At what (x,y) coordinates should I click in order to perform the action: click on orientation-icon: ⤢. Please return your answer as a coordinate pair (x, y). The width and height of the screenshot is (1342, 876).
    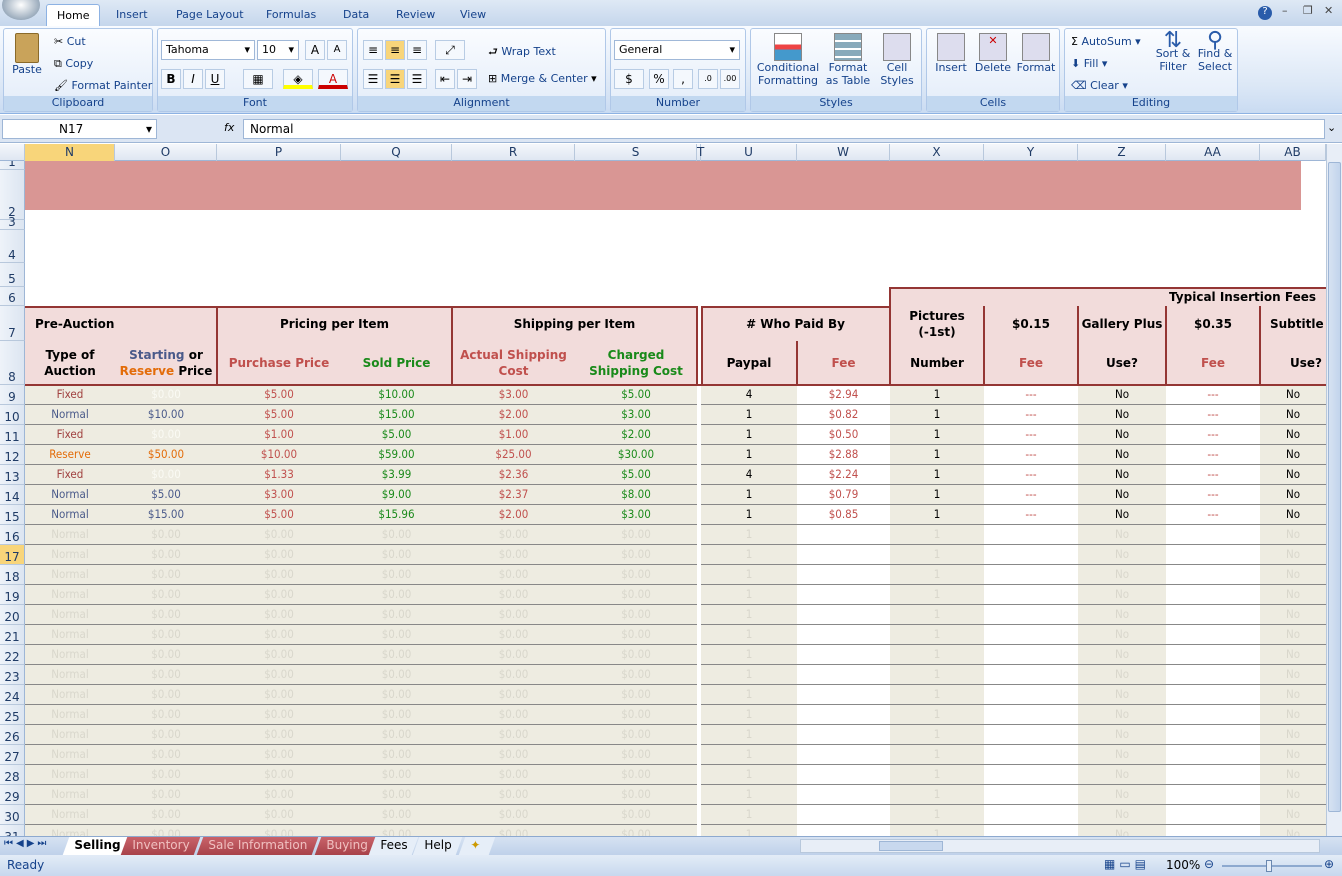
    Looking at the image, I should click on (450, 50).